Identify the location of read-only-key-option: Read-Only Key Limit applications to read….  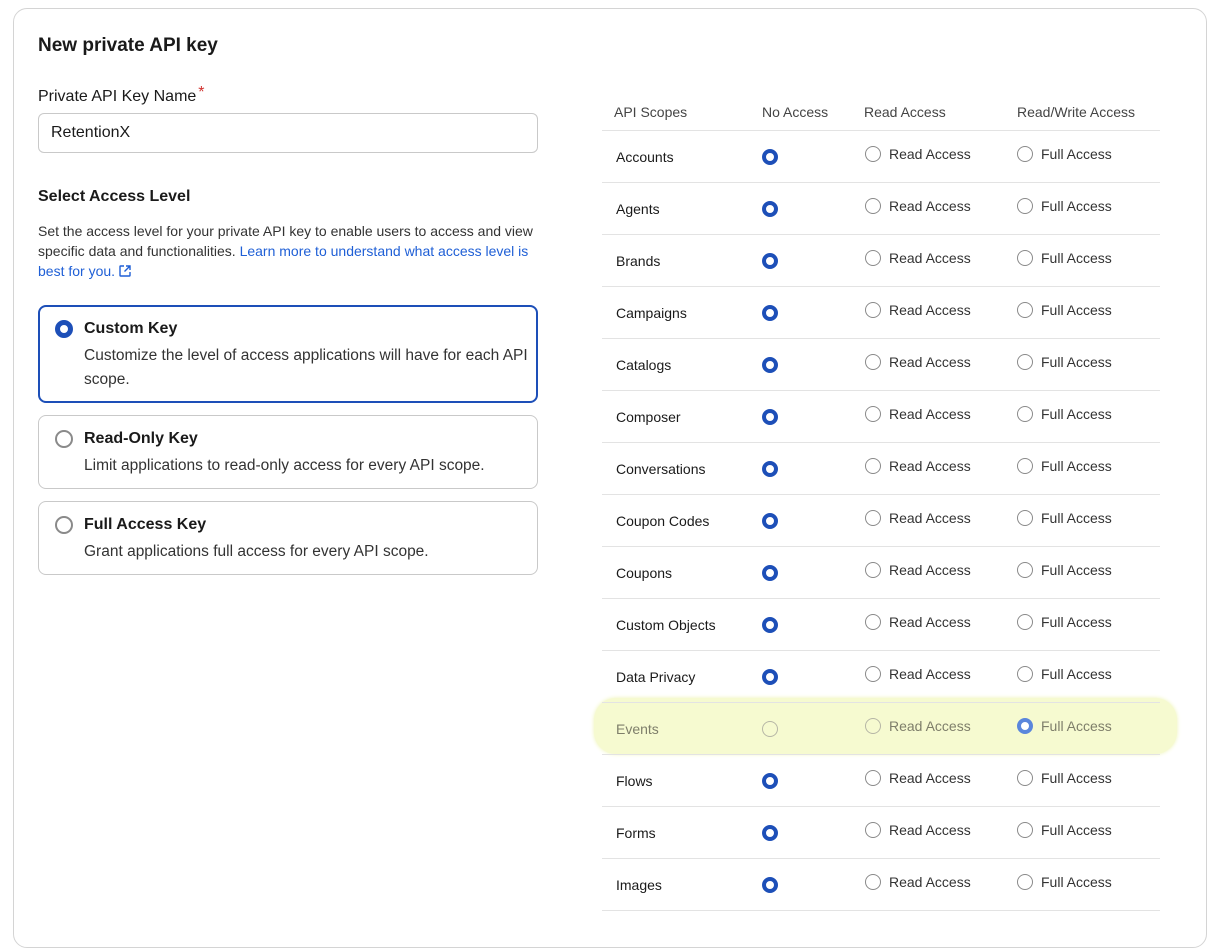
(288, 452).